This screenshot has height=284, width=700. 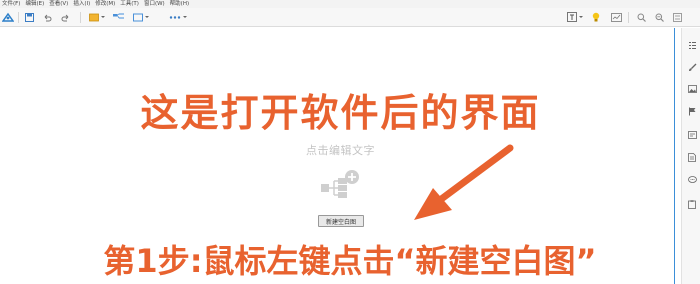 What do you see at coordinates (11, 4) in the screenshot?
I see `menu-file: 文件(F)` at bounding box center [11, 4].